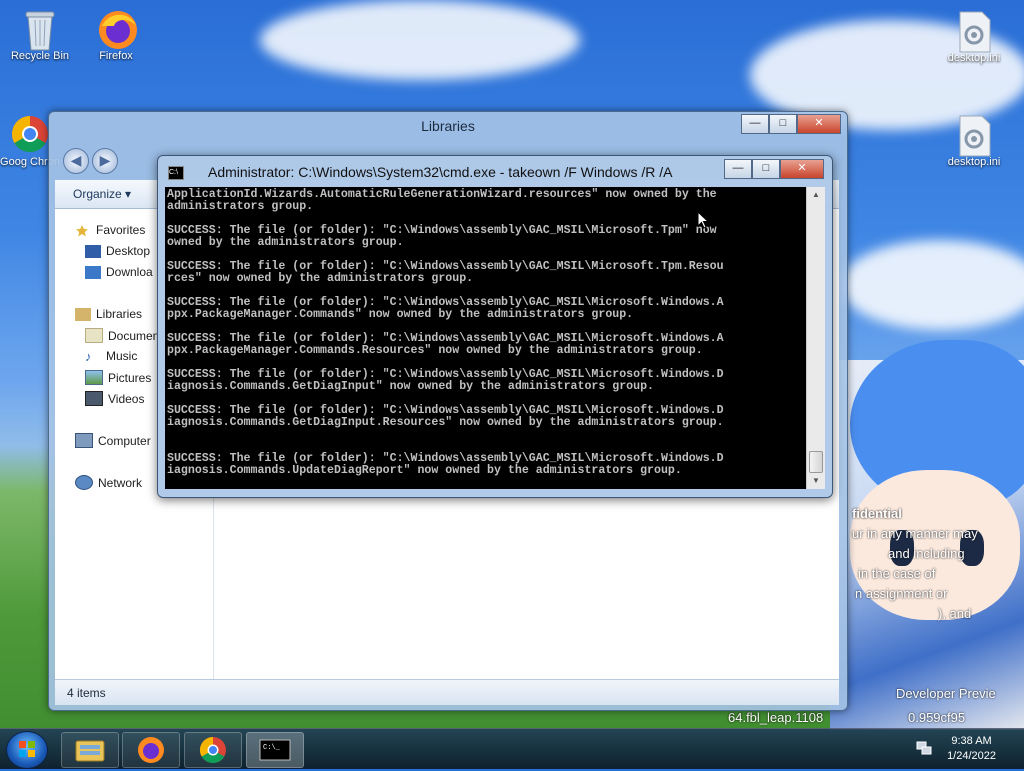 This screenshot has width=1024, height=771. I want to click on nav-item-label: Computer, so click(124, 440).